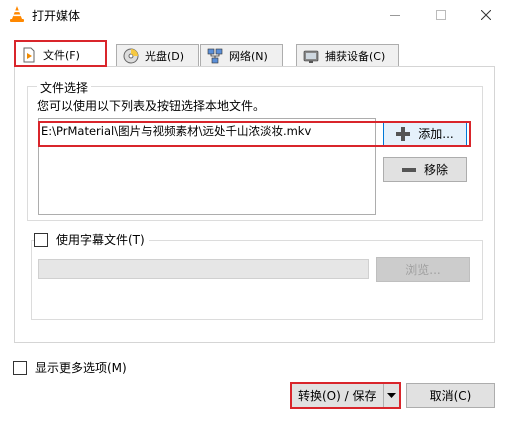  I want to click on convert-dropdown-toggle, so click(391, 395).